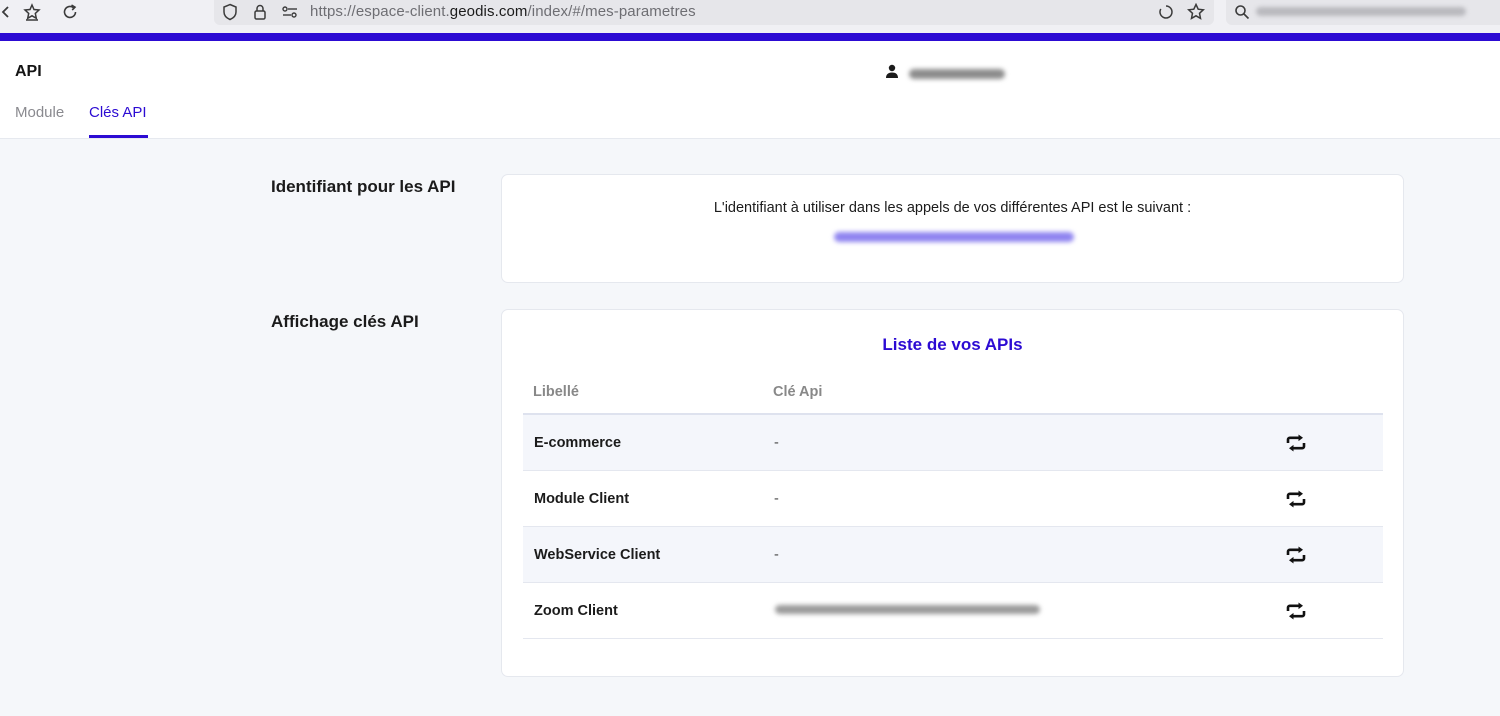 The width and height of the screenshot is (1500, 716). I want to click on site-settings-icon, so click(290, 12).